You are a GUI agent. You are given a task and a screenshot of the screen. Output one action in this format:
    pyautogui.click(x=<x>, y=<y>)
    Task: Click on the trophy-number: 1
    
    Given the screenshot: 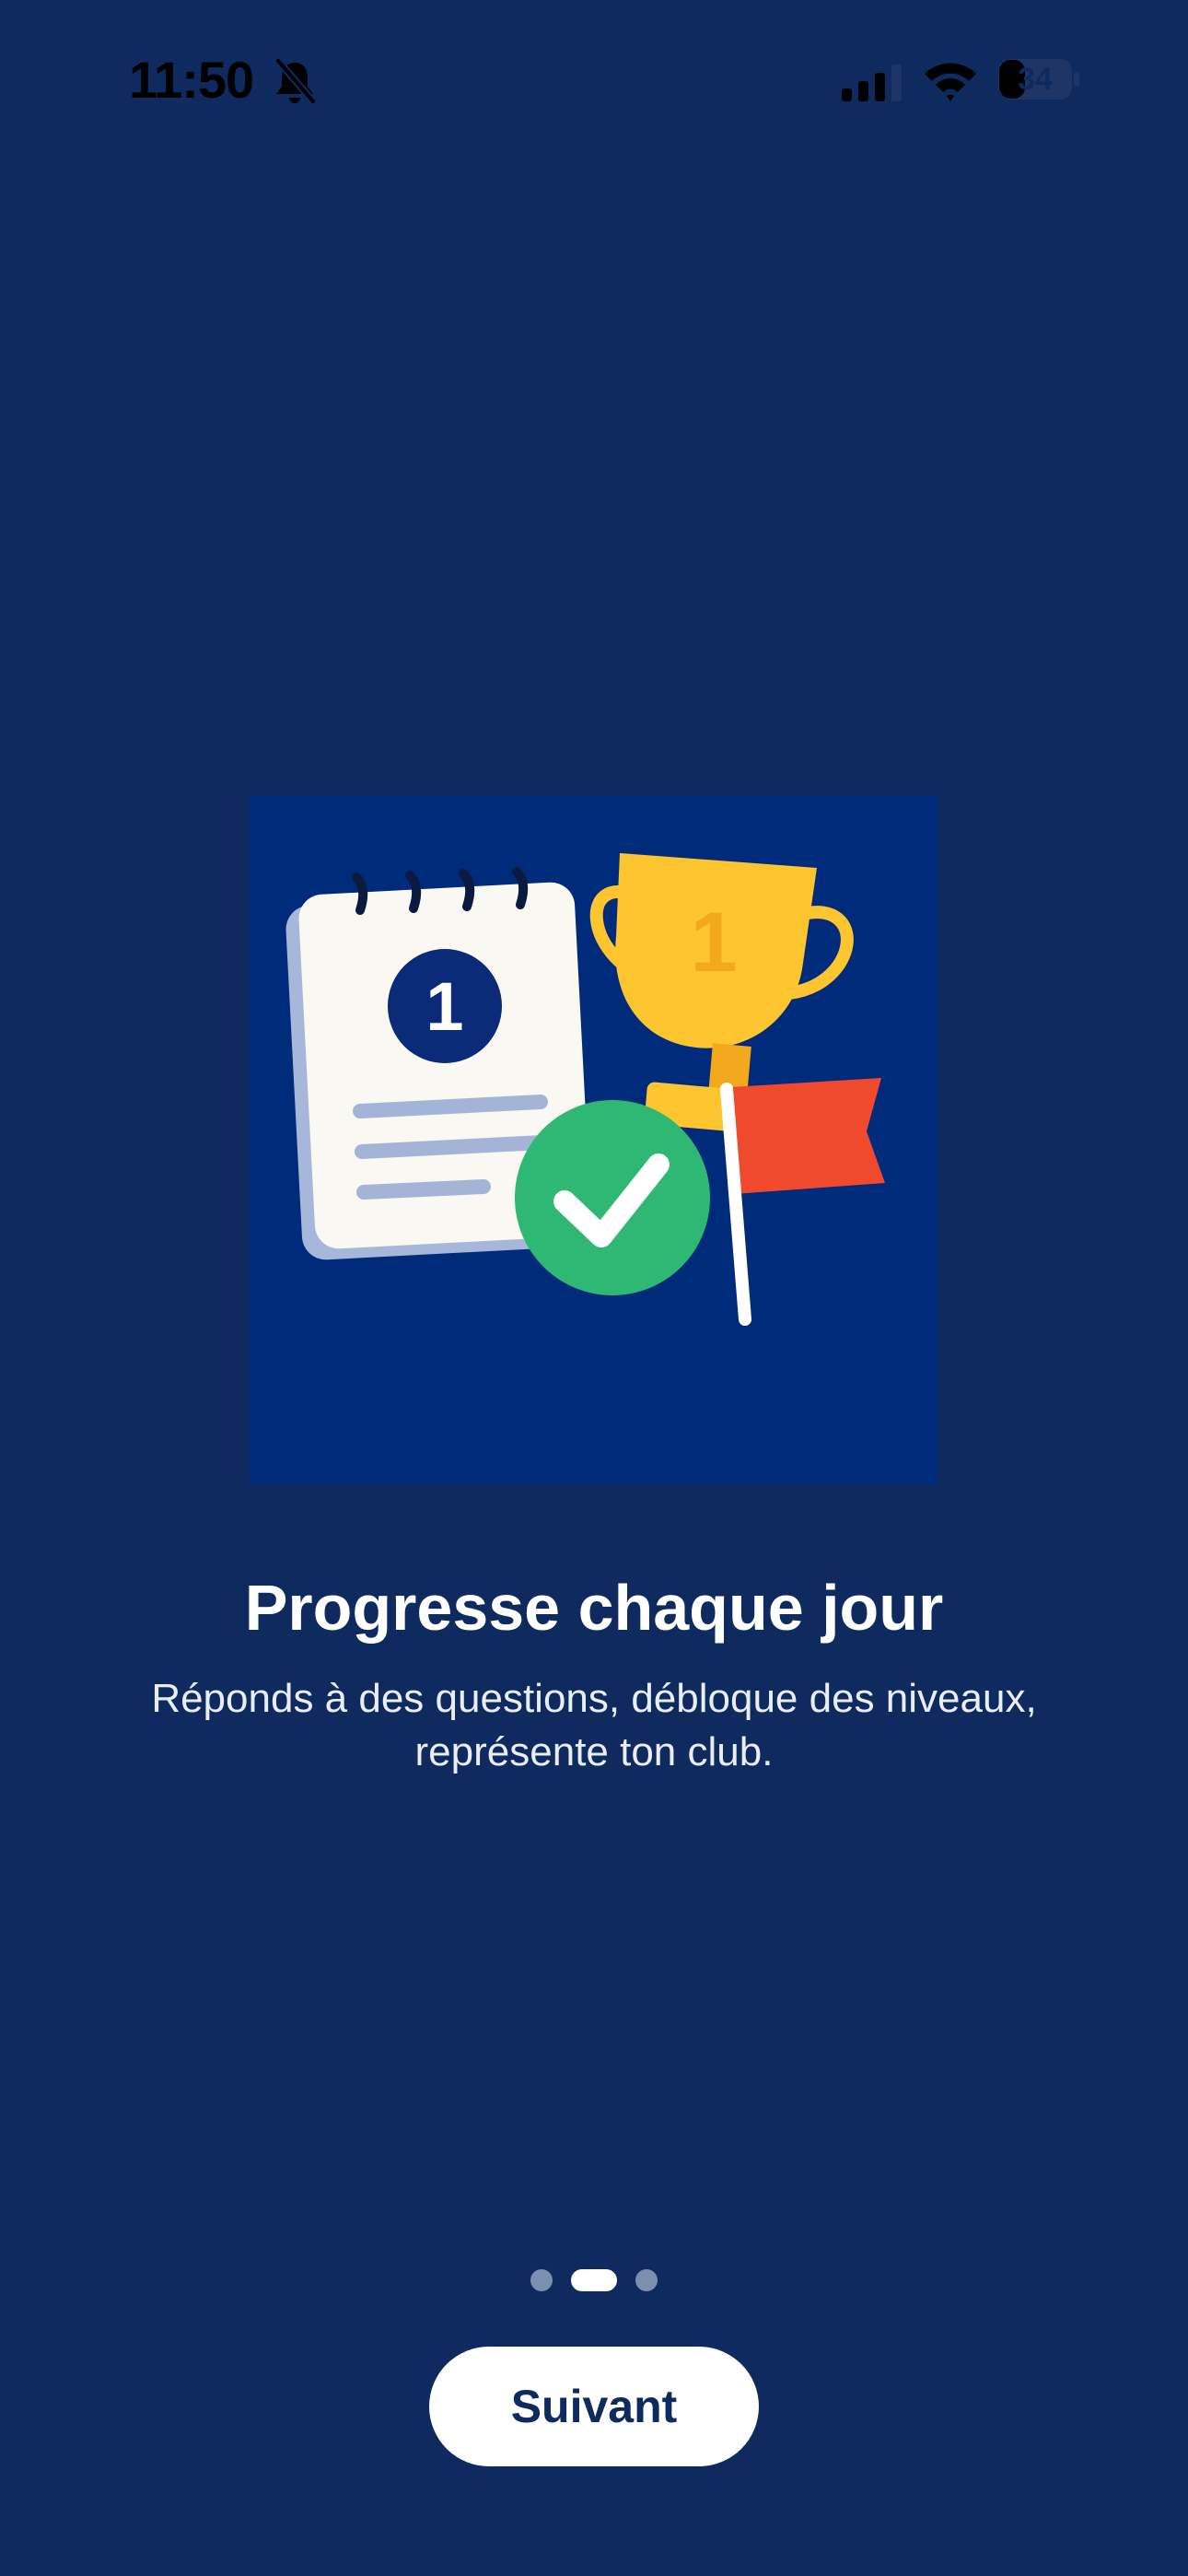 What is the action you would take?
    pyautogui.click(x=713, y=942)
    